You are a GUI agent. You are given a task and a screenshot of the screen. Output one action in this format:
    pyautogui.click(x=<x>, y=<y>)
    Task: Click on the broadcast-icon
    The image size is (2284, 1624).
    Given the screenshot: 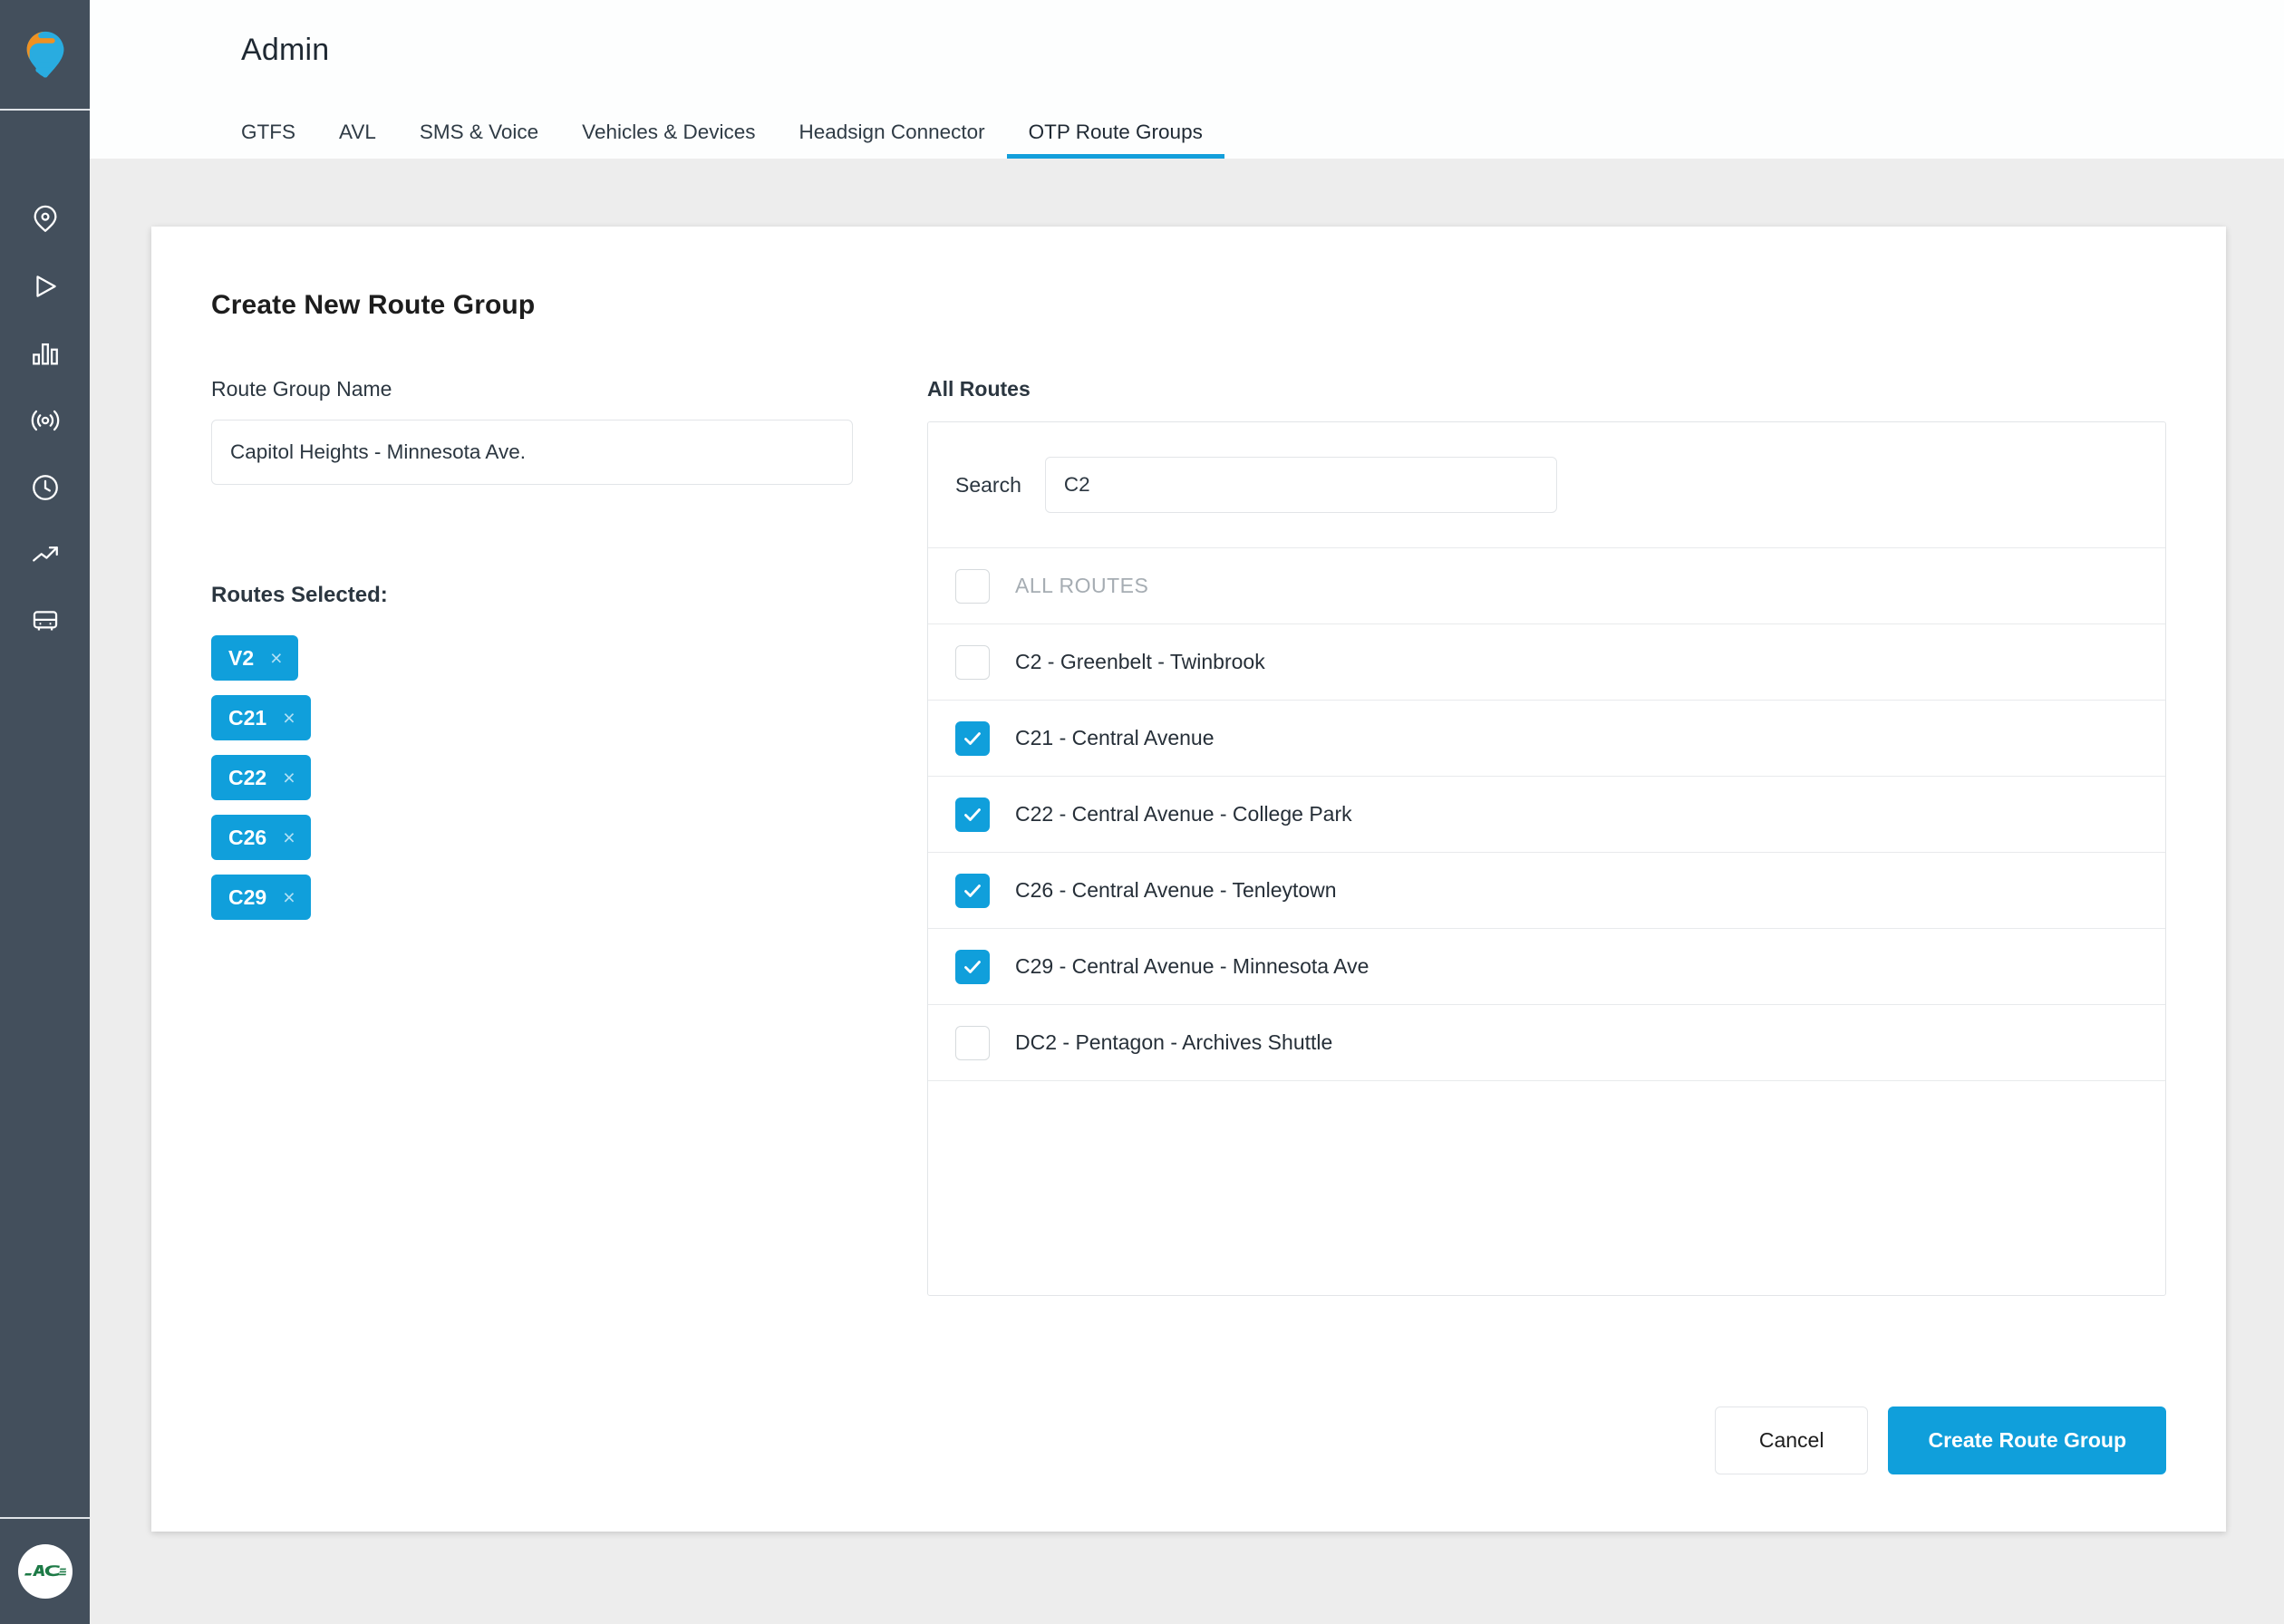 What is the action you would take?
    pyautogui.click(x=45, y=420)
    